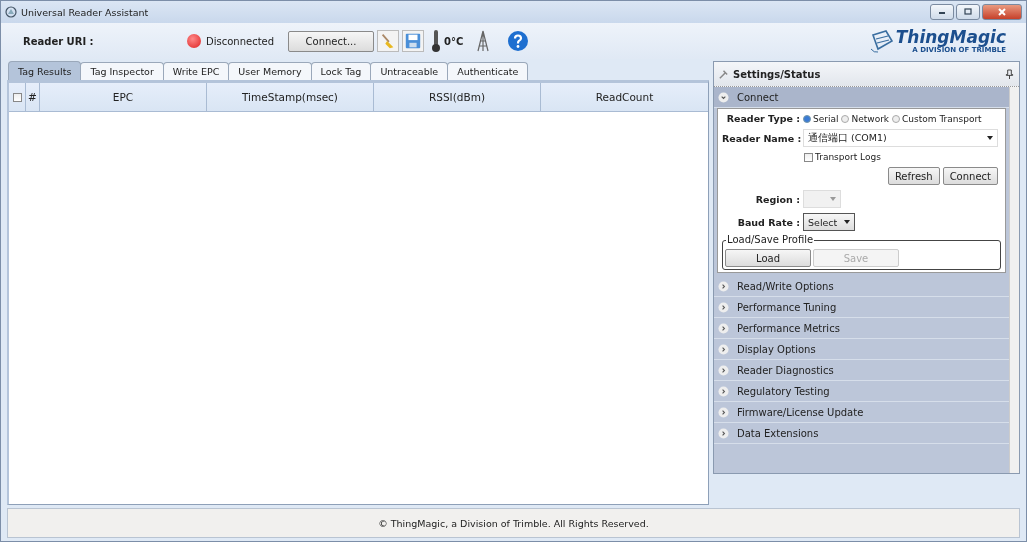 The width and height of the screenshot is (1027, 542). I want to click on tab: Write EPC, so click(196, 71).